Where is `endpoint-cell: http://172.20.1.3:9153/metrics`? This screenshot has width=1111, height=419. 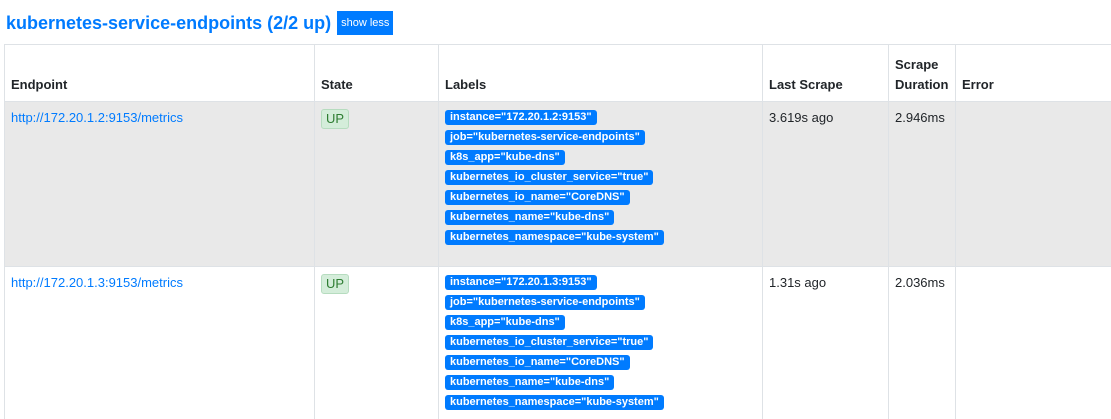
endpoint-cell: http://172.20.1.3:9153/metrics is located at coordinates (159, 342).